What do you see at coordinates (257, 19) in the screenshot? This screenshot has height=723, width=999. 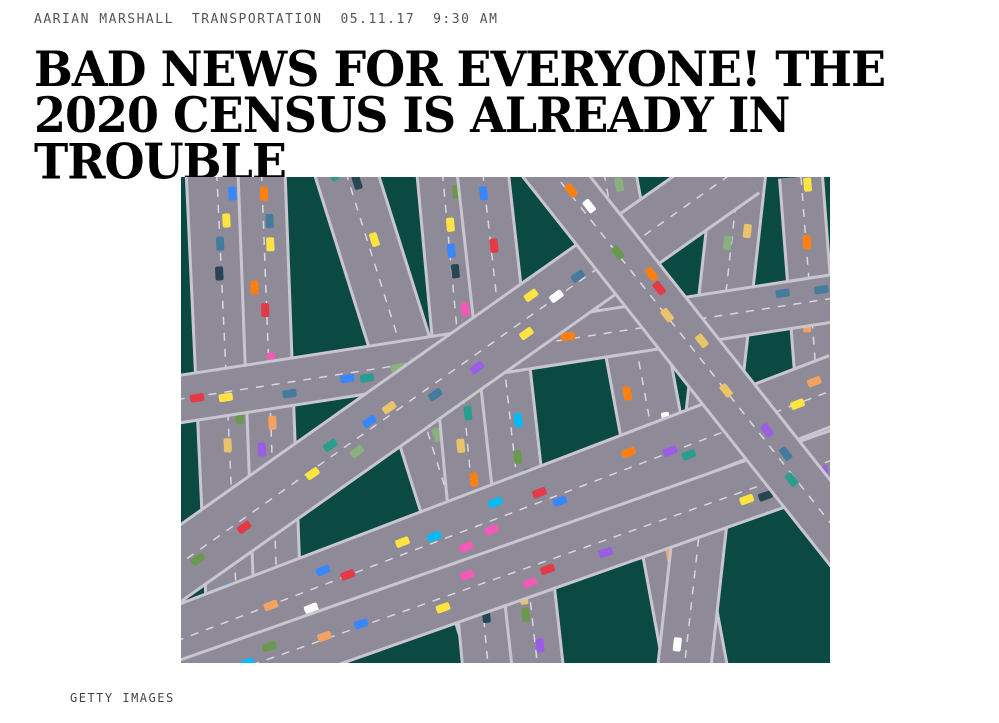 I see `section-link: TRANSPORTATION` at bounding box center [257, 19].